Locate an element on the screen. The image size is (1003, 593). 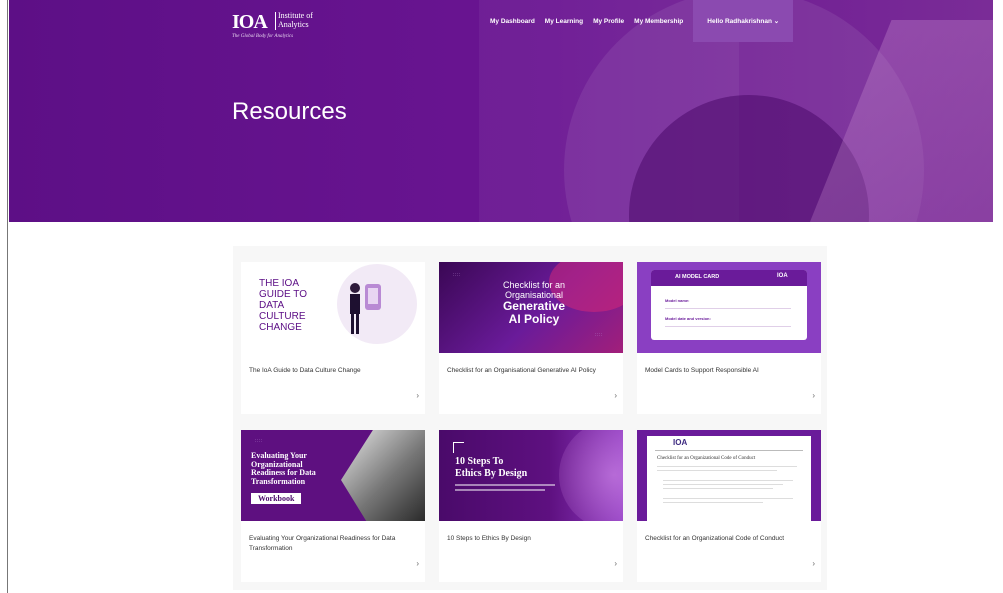
window-left-edge is located at coordinates (4, 296).